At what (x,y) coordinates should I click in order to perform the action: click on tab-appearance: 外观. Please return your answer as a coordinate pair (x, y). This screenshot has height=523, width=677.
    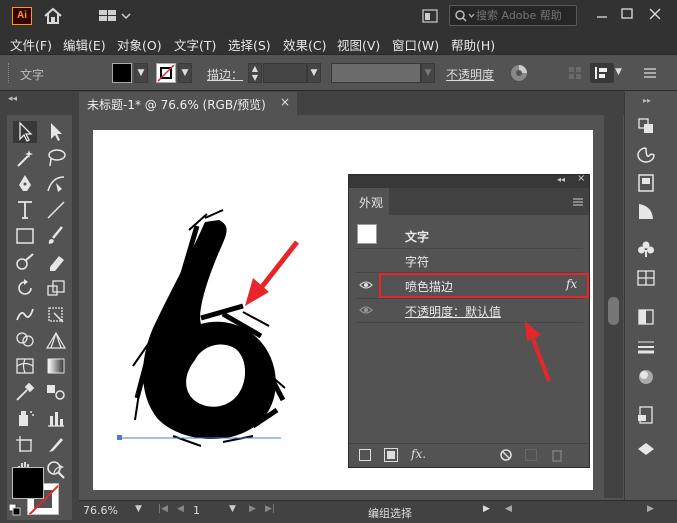
    Looking at the image, I should click on (369, 201).